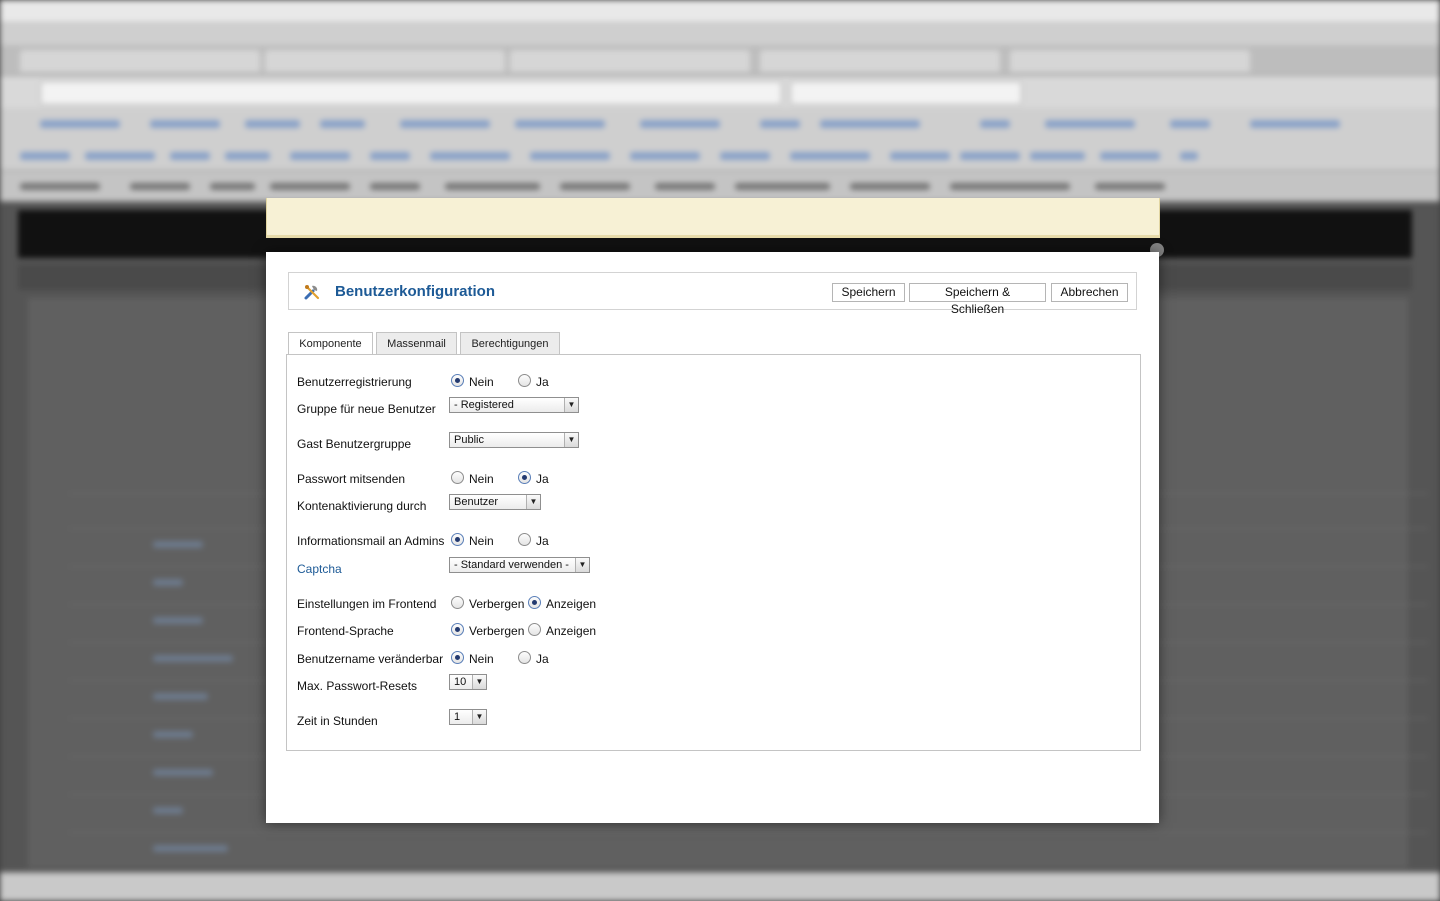  Describe the element at coordinates (415, 291) in the screenshot. I see `dialog-title: Benutzerkonfiguration` at that location.